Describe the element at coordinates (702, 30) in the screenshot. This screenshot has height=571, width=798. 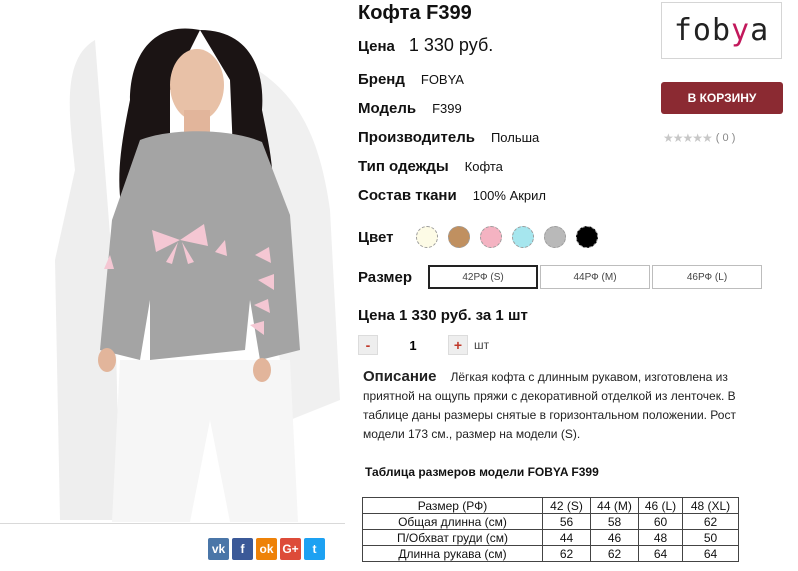
I see `logo-text-part: fob` at that location.